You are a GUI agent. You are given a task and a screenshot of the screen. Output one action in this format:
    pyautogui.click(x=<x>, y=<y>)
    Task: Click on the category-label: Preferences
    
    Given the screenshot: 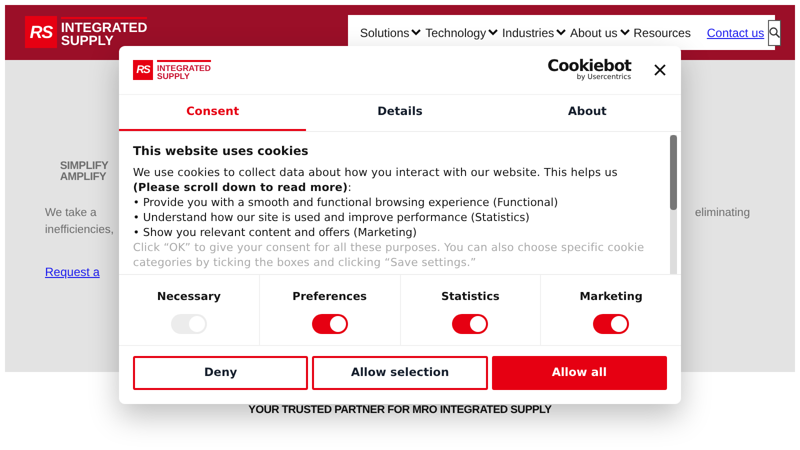 What is the action you would take?
    pyautogui.click(x=329, y=297)
    